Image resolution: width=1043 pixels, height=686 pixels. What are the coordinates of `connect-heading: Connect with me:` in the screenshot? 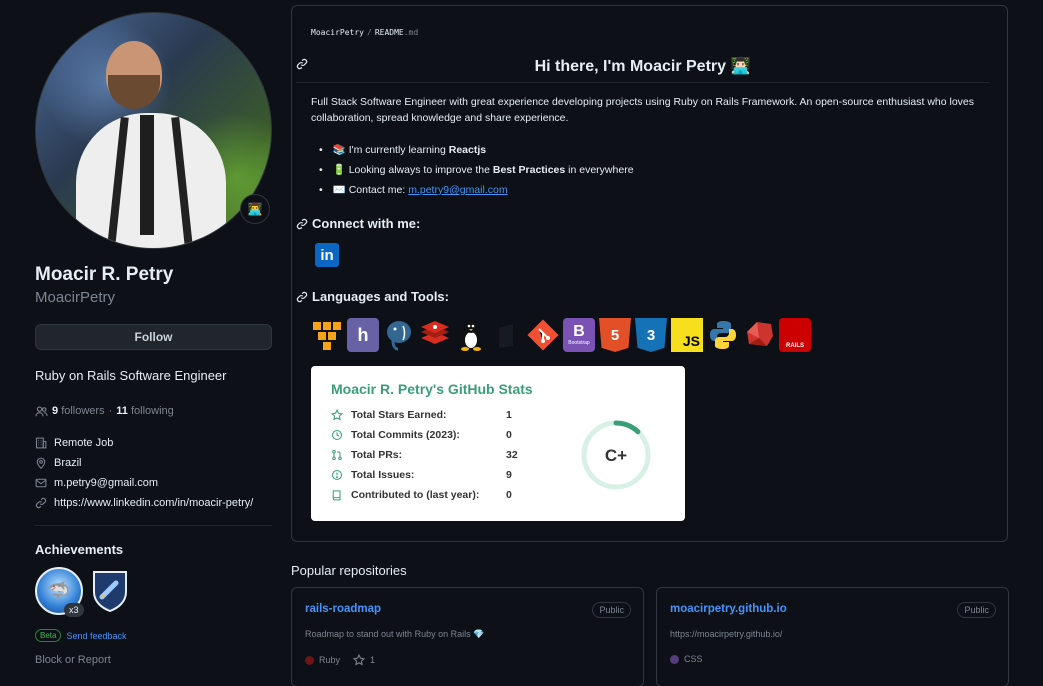 It's located at (358, 223).